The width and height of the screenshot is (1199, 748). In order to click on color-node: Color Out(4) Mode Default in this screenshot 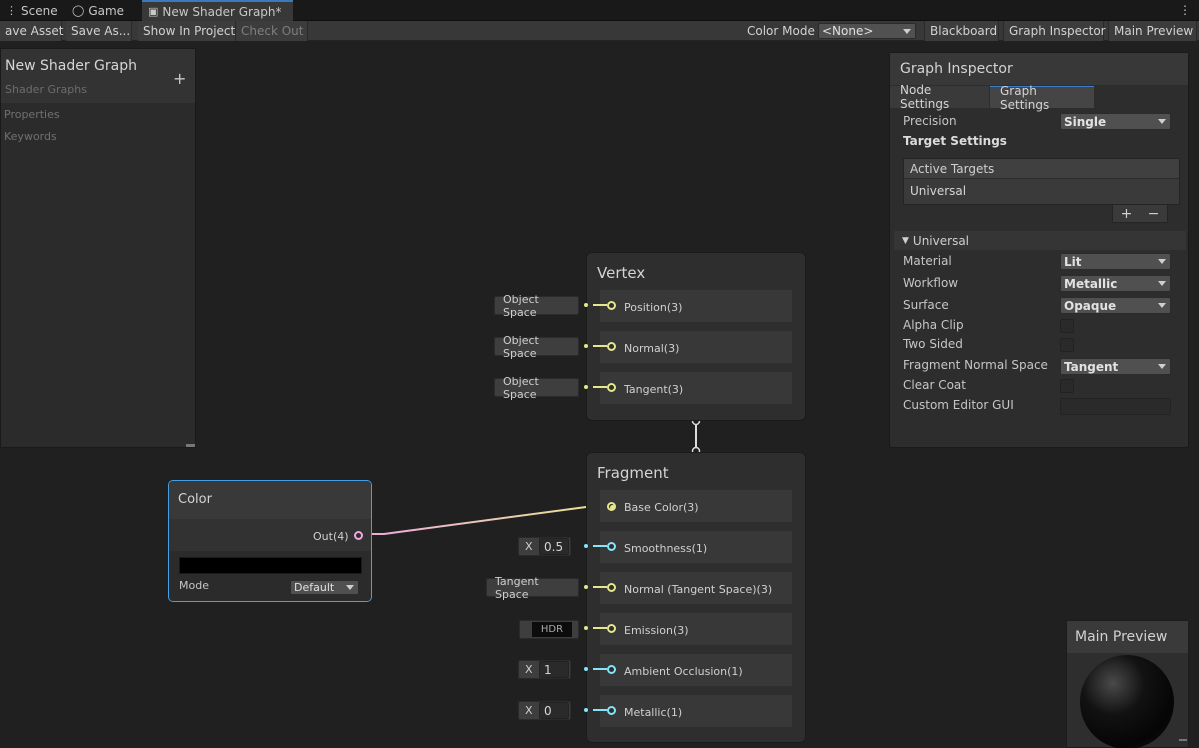, I will do `click(270, 541)`.